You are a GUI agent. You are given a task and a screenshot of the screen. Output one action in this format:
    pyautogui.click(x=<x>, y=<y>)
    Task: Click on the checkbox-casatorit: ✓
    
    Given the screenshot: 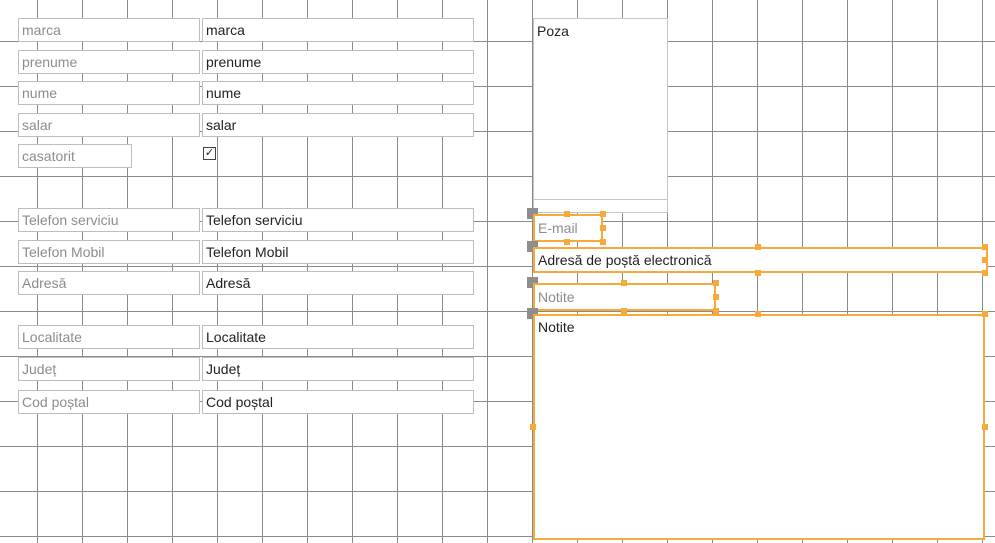 What is the action you would take?
    pyautogui.click(x=209, y=153)
    